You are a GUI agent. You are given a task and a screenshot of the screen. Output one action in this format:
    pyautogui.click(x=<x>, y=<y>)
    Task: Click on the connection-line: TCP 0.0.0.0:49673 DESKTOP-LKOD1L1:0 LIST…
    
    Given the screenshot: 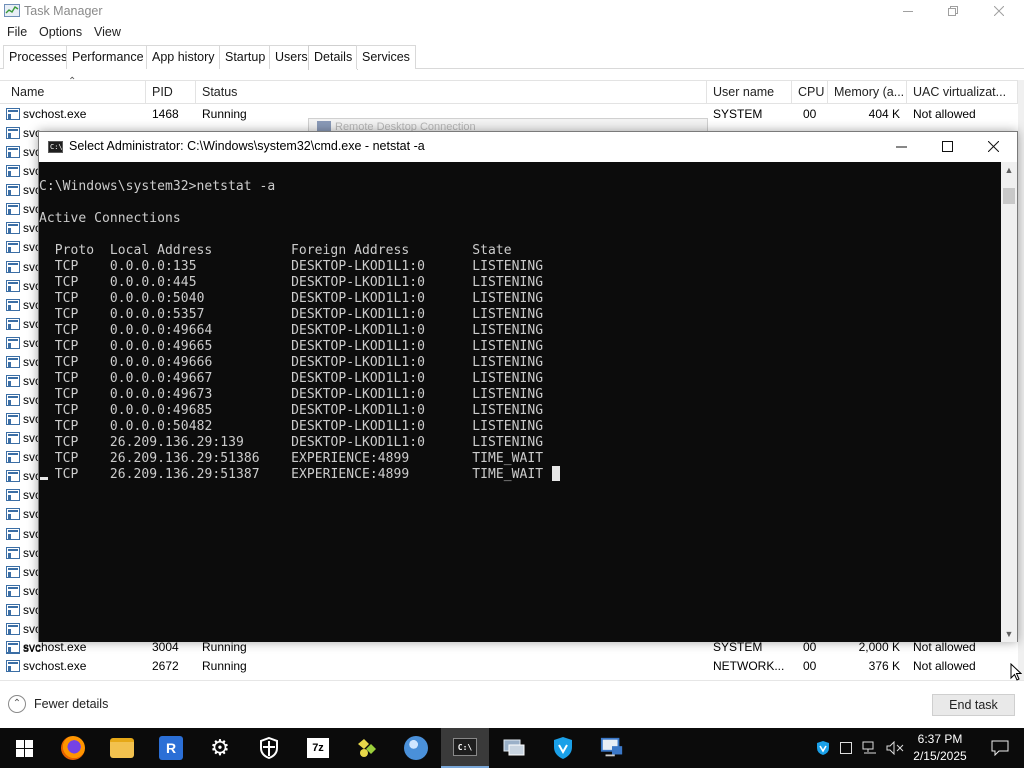 What is the action you would take?
    pyautogui.click(x=291, y=394)
    